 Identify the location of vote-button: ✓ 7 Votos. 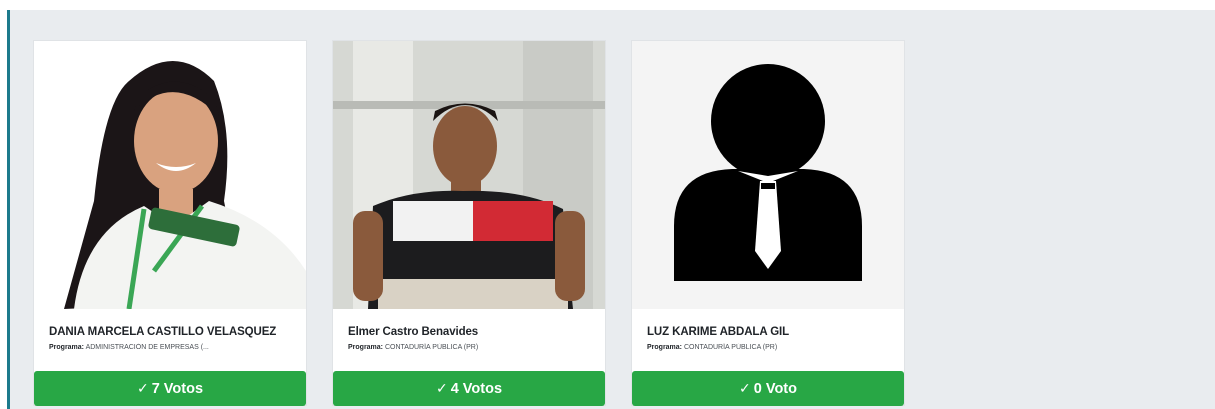
(170, 388).